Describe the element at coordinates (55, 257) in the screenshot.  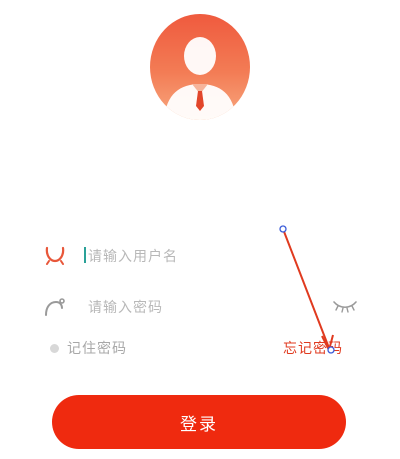
I see `user-icon` at that location.